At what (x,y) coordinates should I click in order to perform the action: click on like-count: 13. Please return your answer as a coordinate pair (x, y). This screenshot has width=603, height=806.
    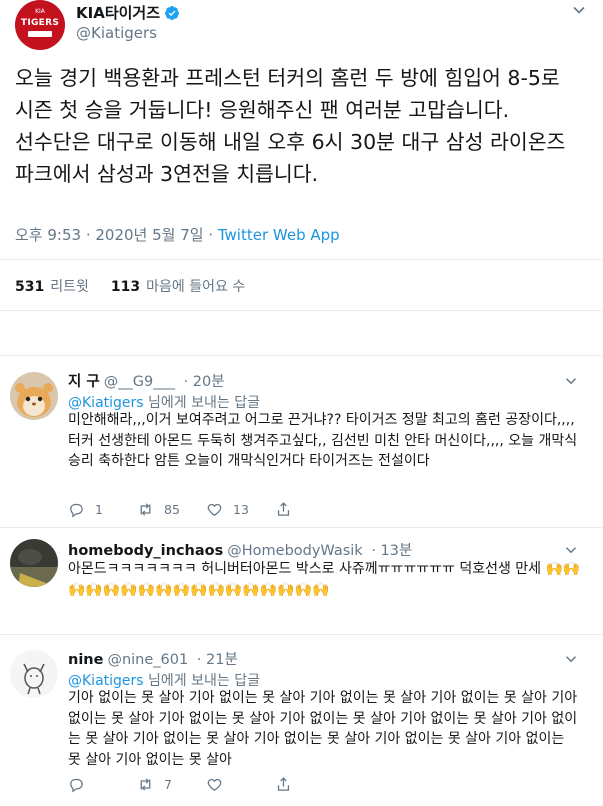
    Looking at the image, I should click on (241, 509).